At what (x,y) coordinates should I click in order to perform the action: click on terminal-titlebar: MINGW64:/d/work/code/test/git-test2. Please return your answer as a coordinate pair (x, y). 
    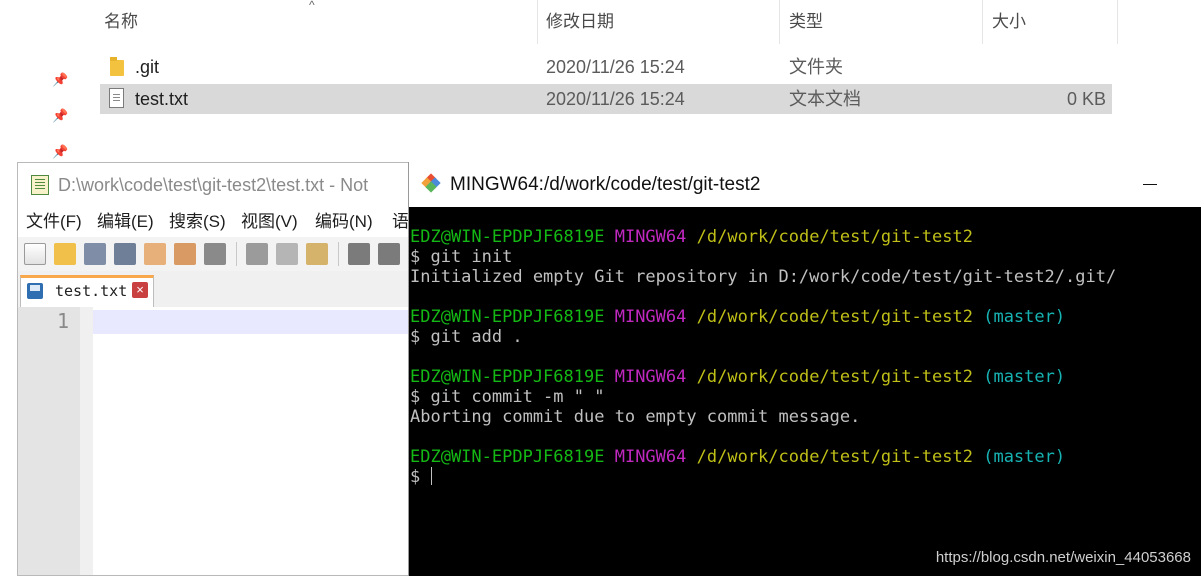
    Looking at the image, I should click on (805, 184).